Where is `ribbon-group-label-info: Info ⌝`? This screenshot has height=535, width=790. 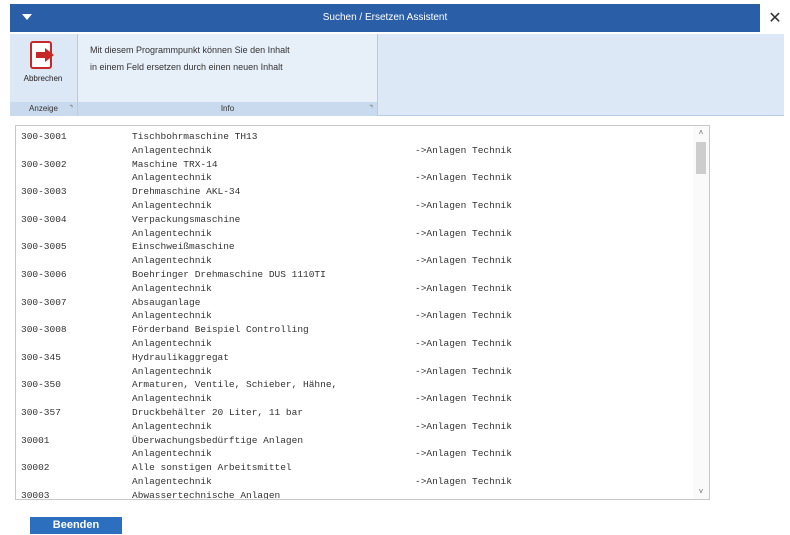
ribbon-group-label-info: Info ⌝ is located at coordinates (227, 109).